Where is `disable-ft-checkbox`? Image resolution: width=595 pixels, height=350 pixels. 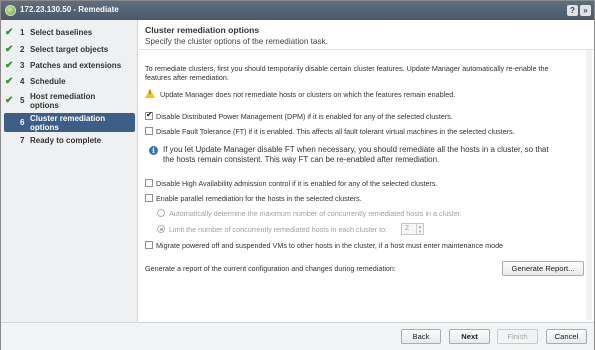 disable-ft-checkbox is located at coordinates (149, 131).